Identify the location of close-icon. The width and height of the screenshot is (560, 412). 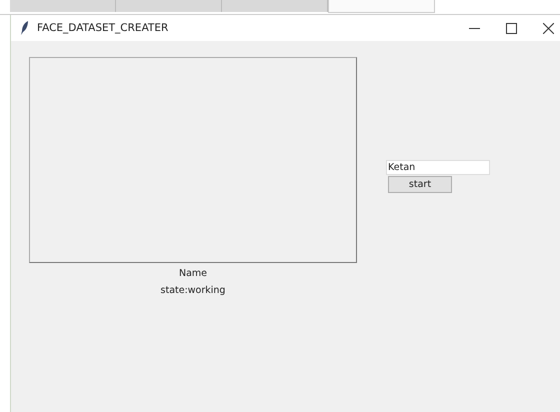
(548, 28).